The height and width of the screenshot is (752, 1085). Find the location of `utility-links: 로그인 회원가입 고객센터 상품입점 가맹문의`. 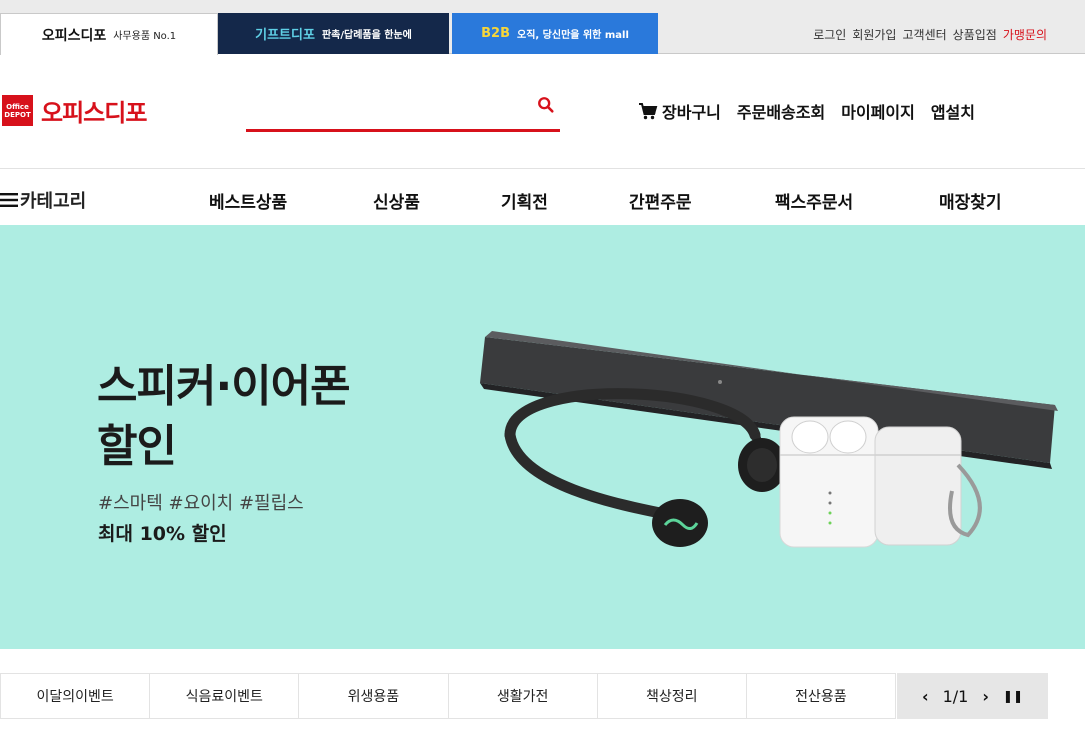

utility-links: 로그인 회원가입 고객센터 상품입점 가맹문의 is located at coordinates (930, 34).